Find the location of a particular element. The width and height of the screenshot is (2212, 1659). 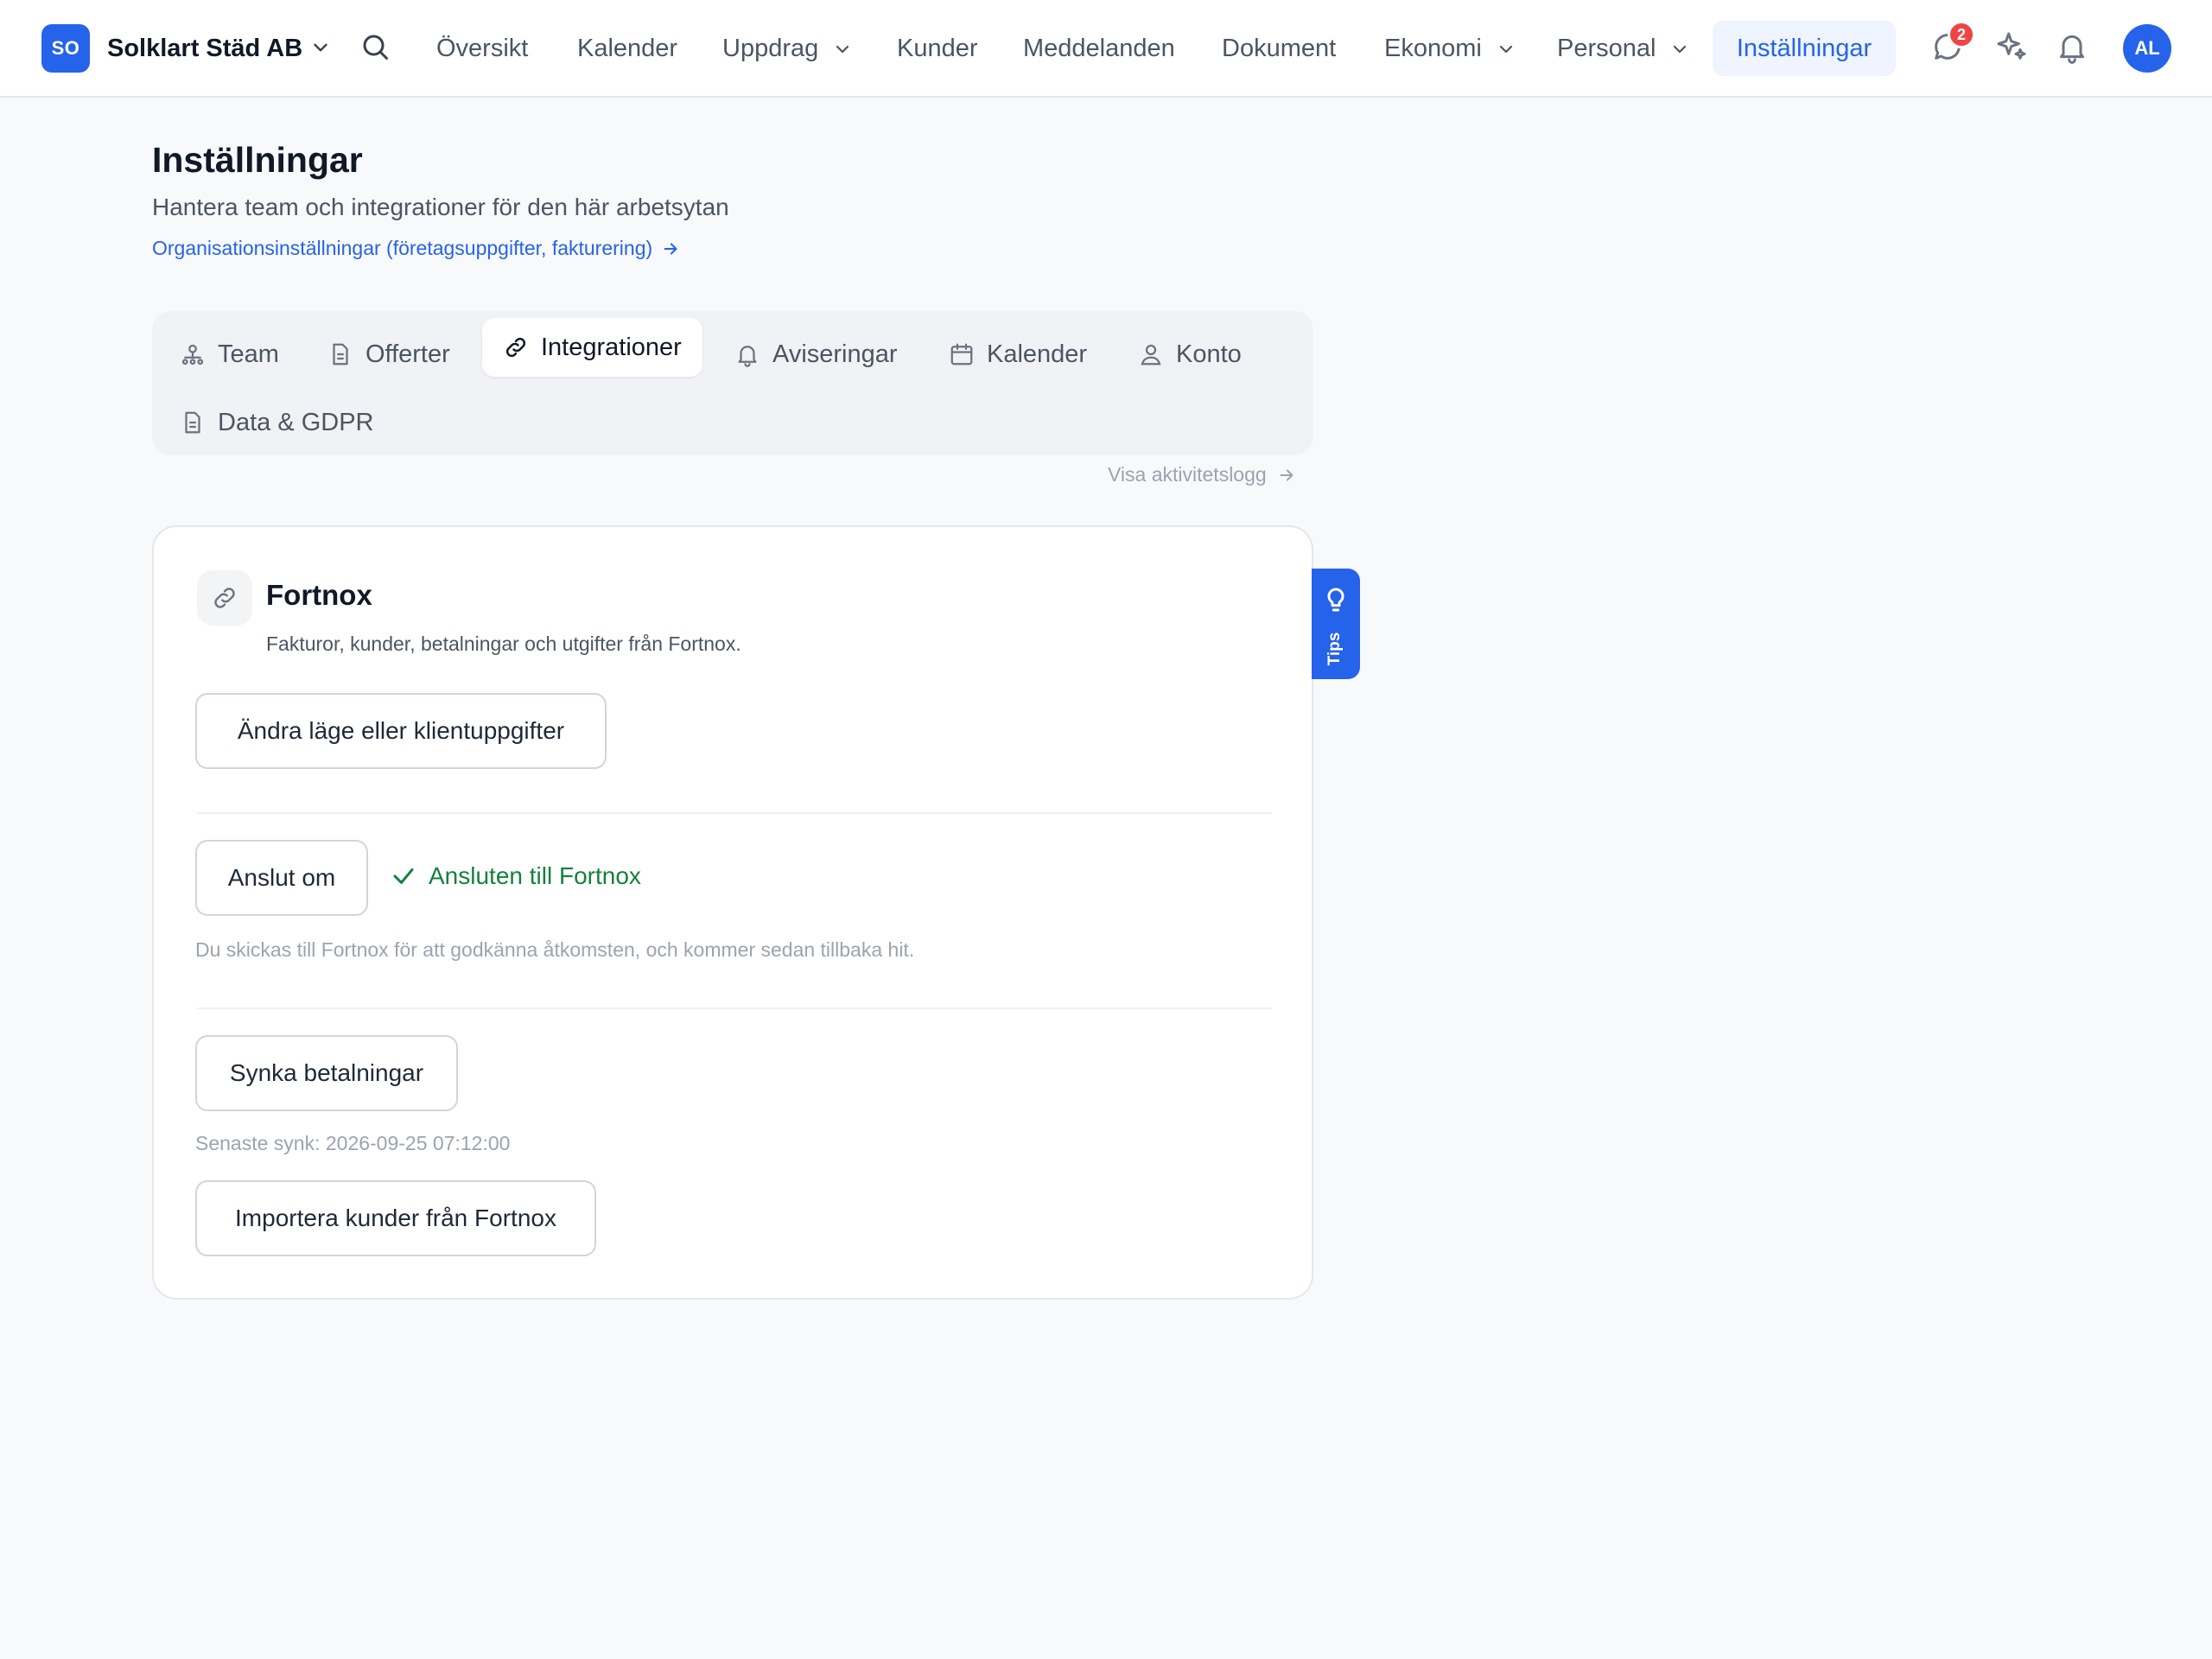

page-title: Inställningar is located at coordinates (257, 160).